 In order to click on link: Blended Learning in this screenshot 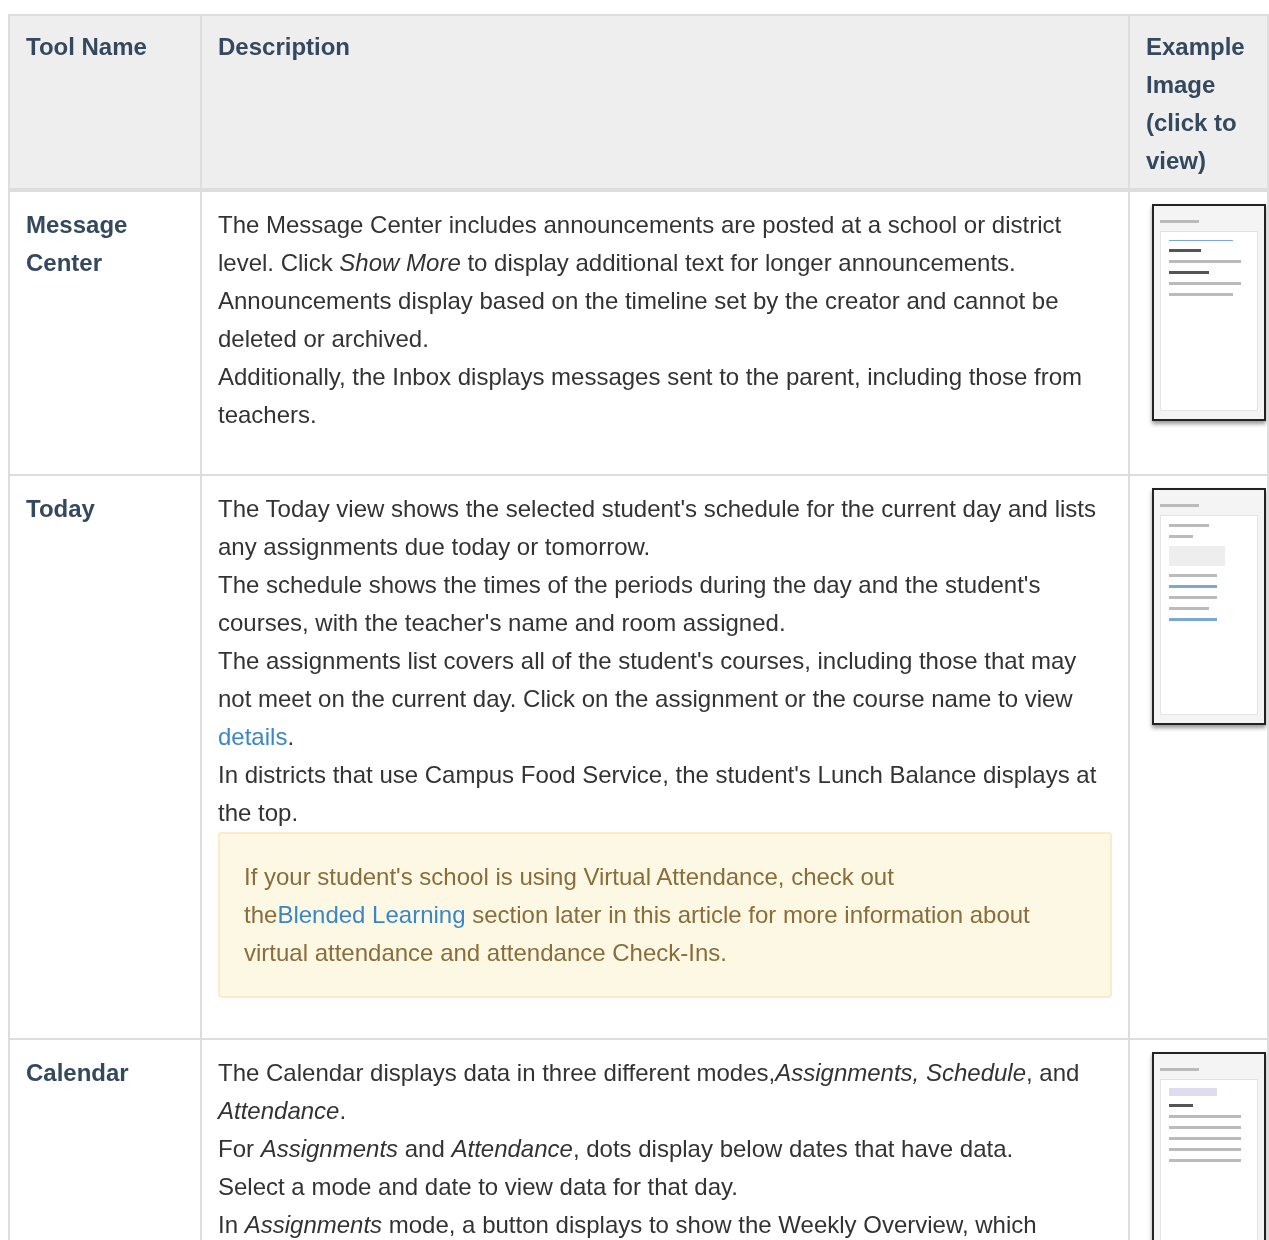, I will do `click(371, 914)`.